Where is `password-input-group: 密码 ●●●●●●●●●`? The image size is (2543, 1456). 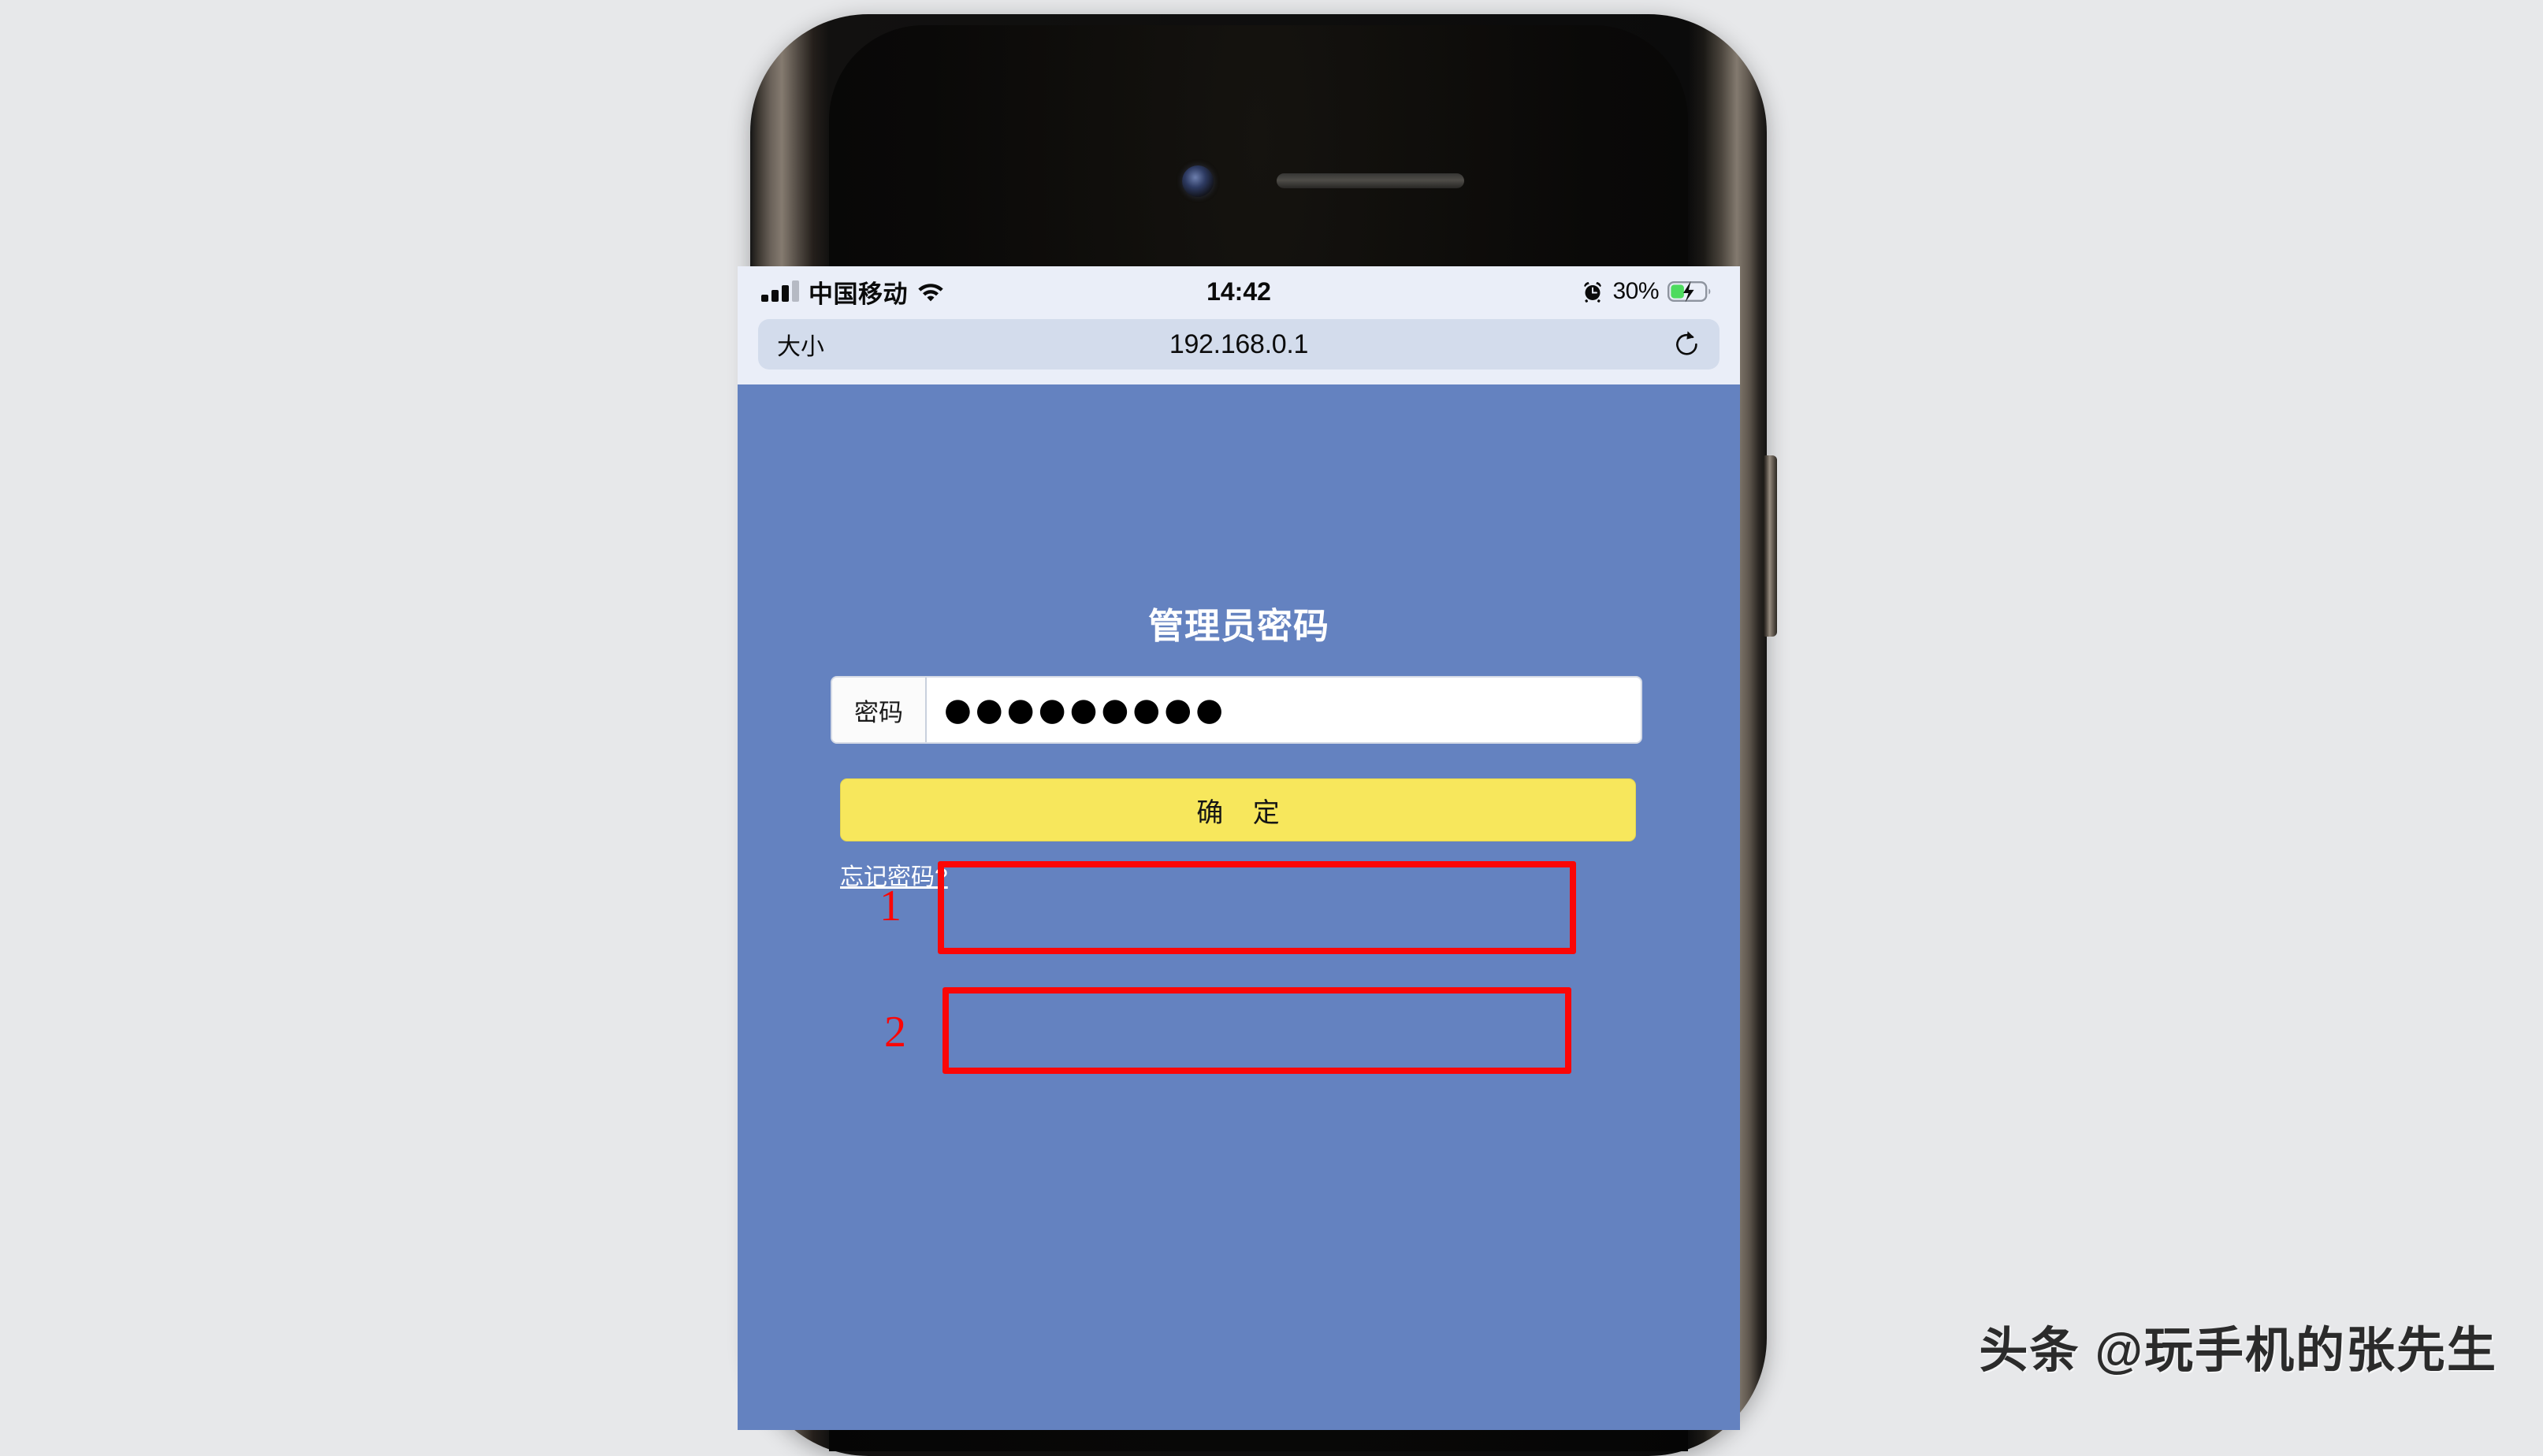 password-input-group: 密码 ●●●●●●●●● is located at coordinates (1236, 710).